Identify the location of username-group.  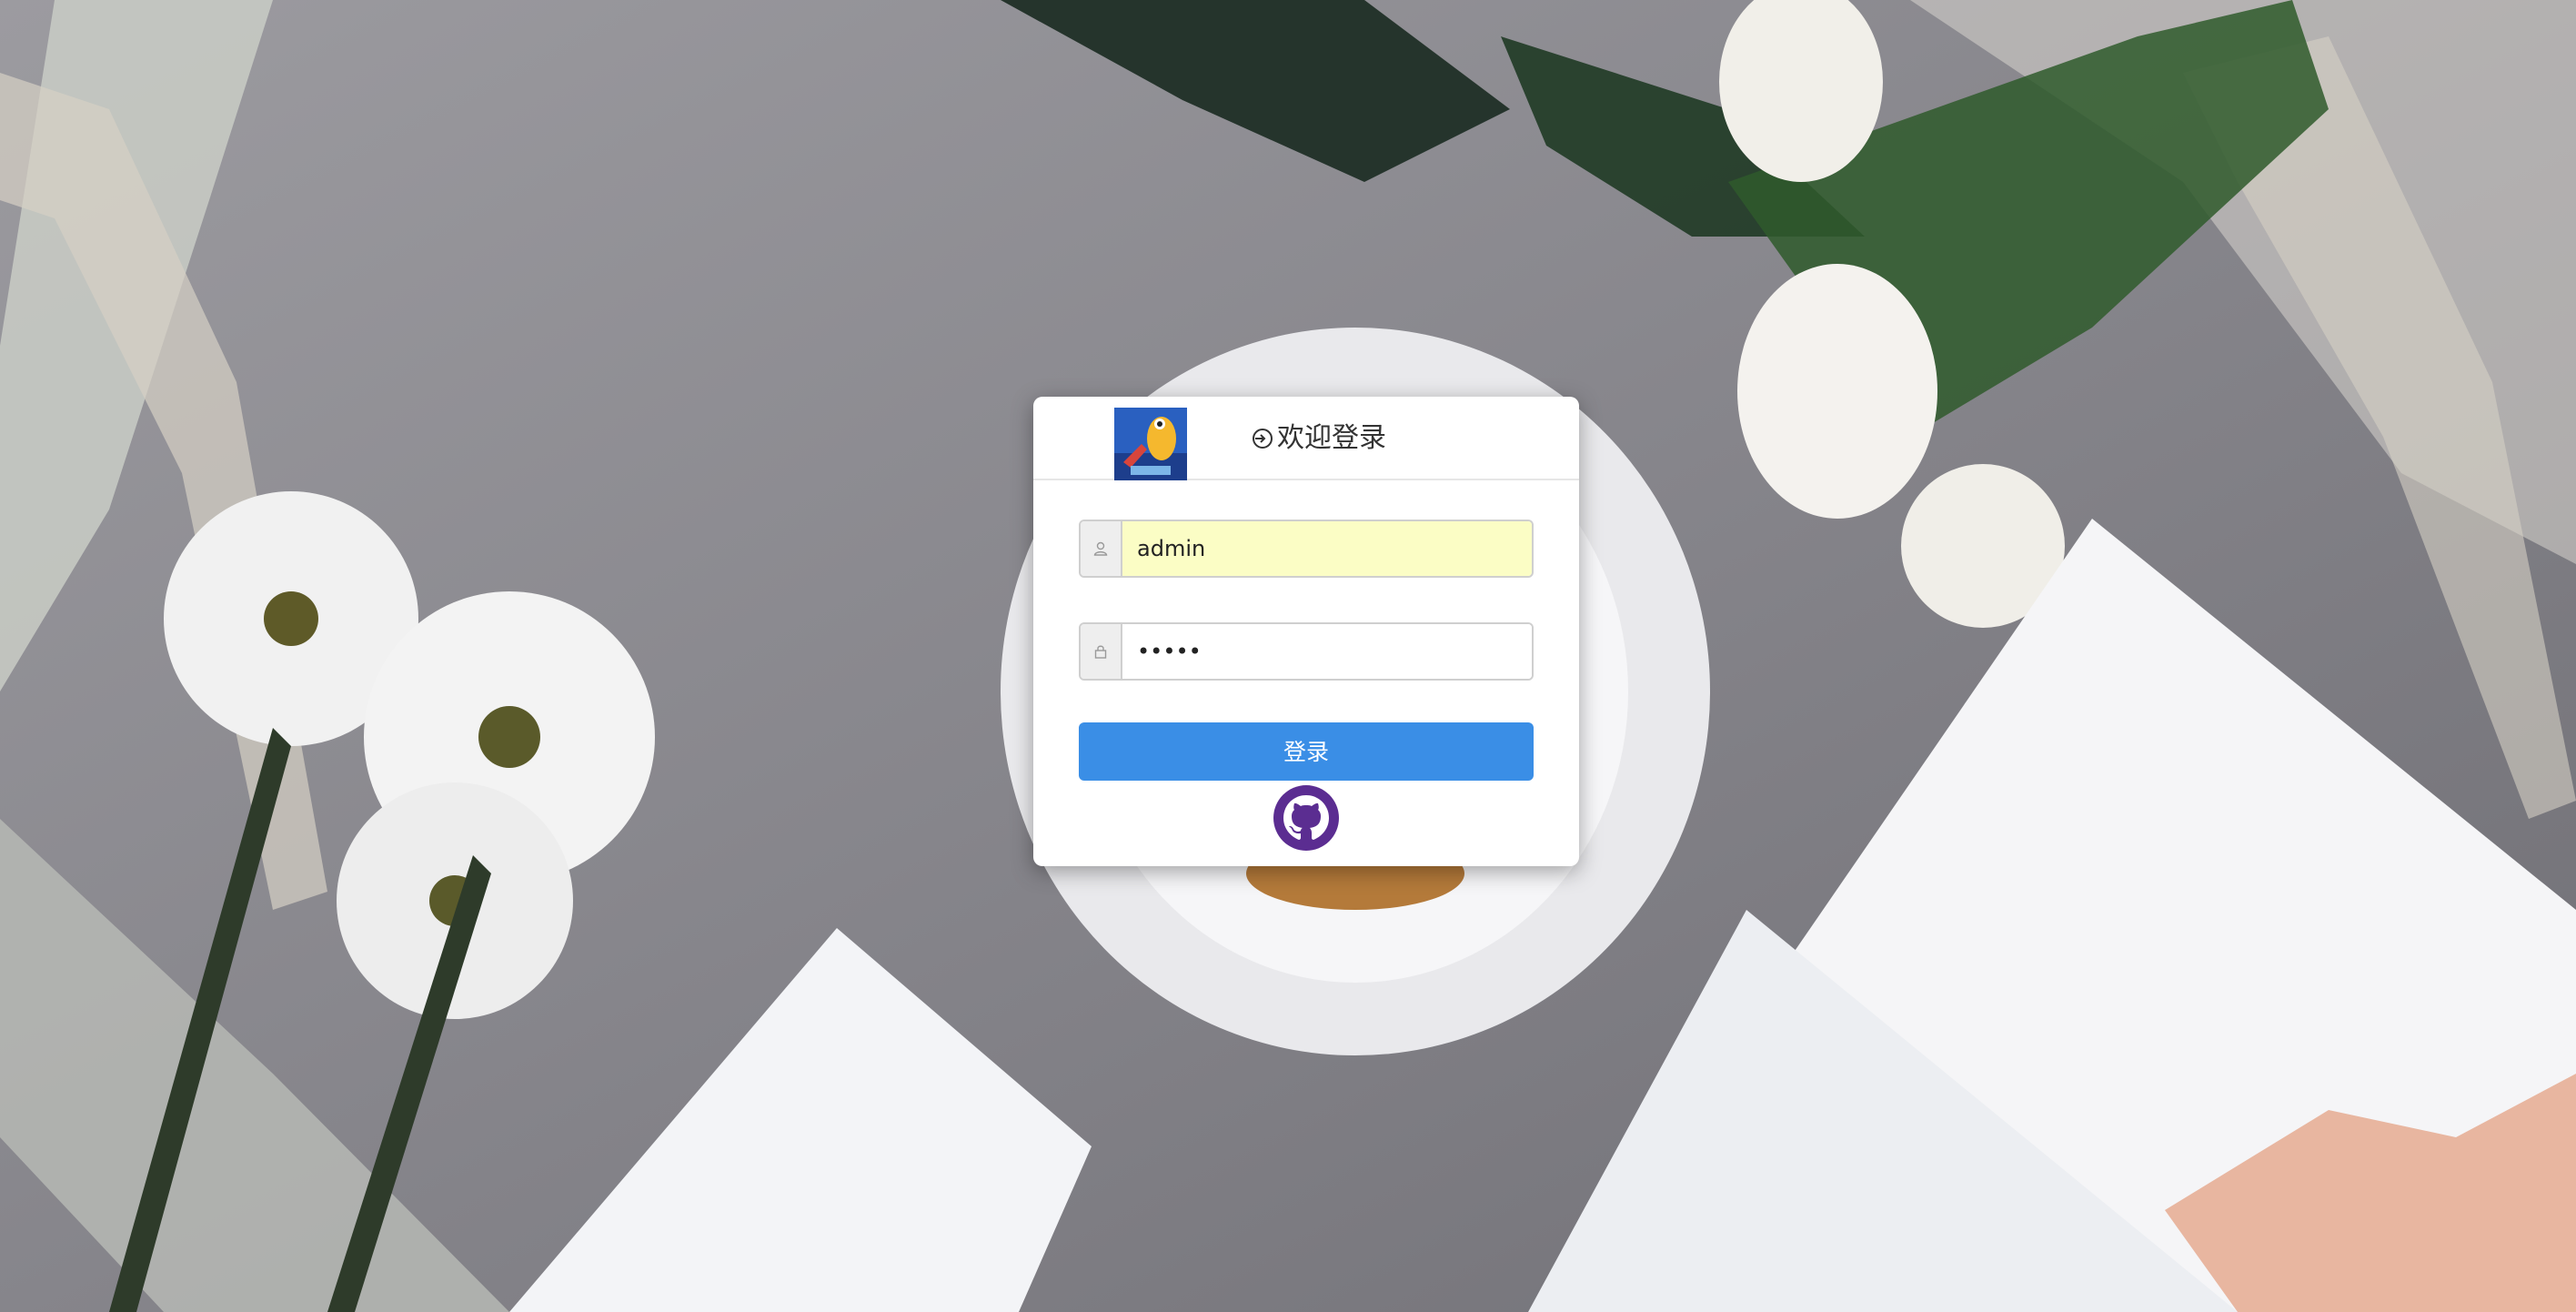
(1306, 549).